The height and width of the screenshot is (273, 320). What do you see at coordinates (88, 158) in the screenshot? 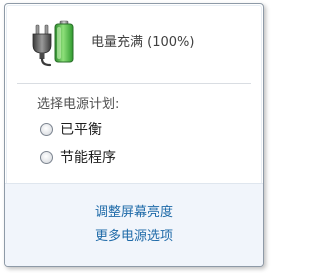
I see `plan-option-label: 节能程序` at bounding box center [88, 158].